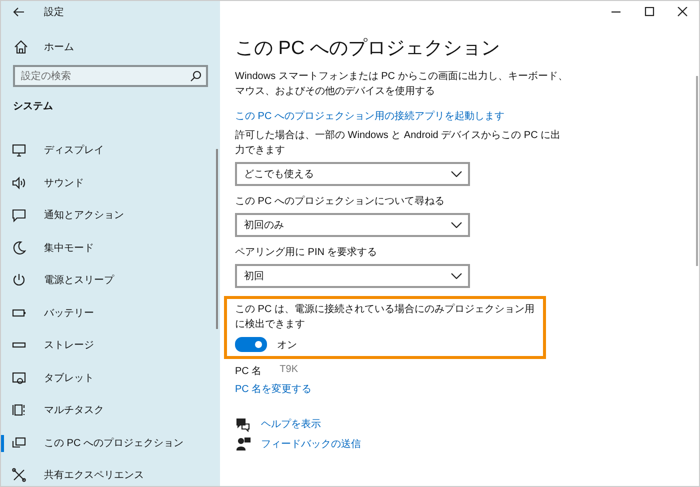 The image size is (700, 487). What do you see at coordinates (385, 317) in the screenshot?
I see `setting-label: この PC は、電源に接続されている場合にのみプロジェクション用に検出できます` at bounding box center [385, 317].